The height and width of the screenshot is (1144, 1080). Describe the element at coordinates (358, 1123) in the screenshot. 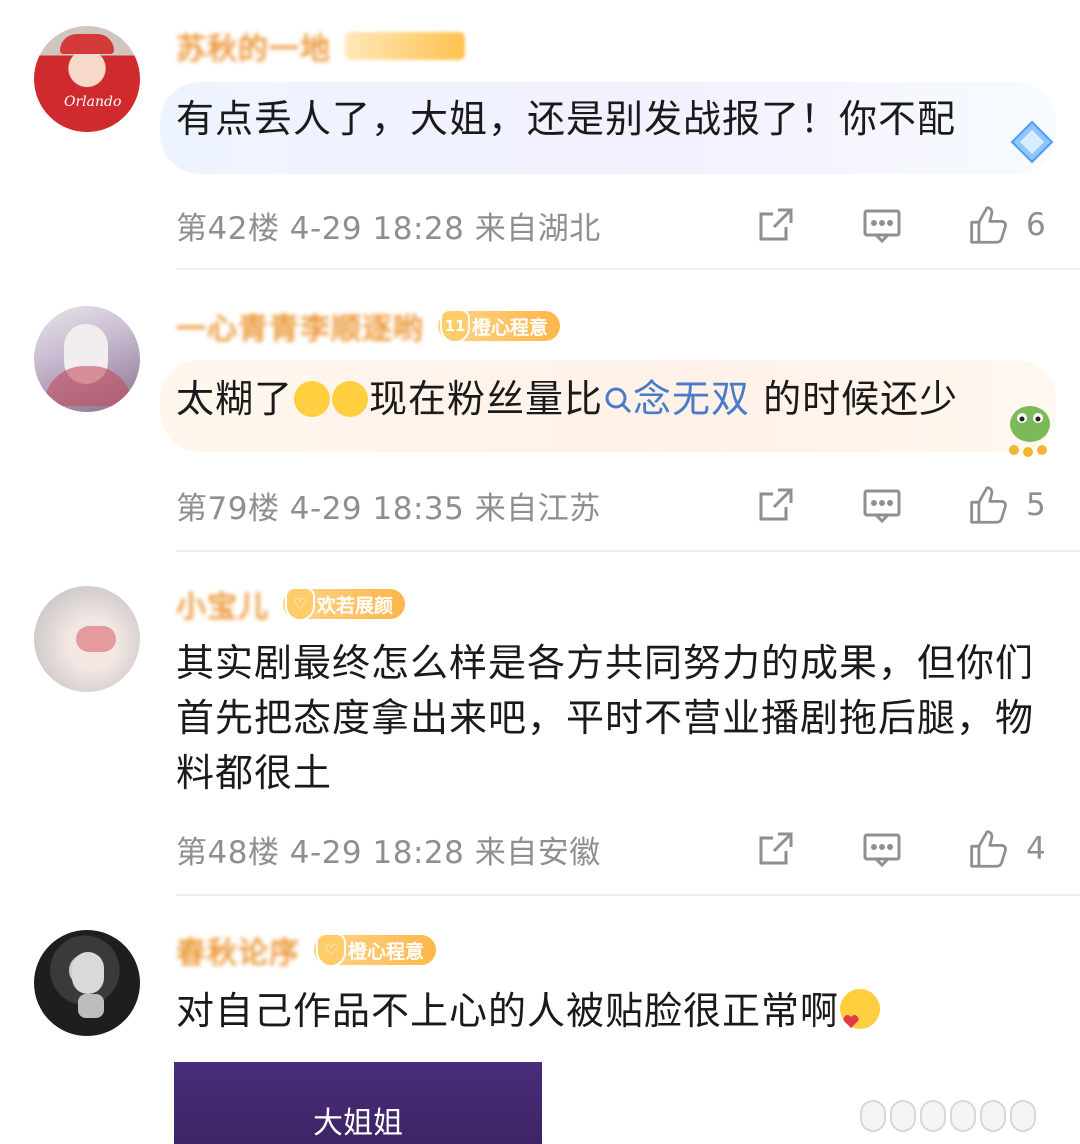

I see `video-title: 大姐姐` at that location.